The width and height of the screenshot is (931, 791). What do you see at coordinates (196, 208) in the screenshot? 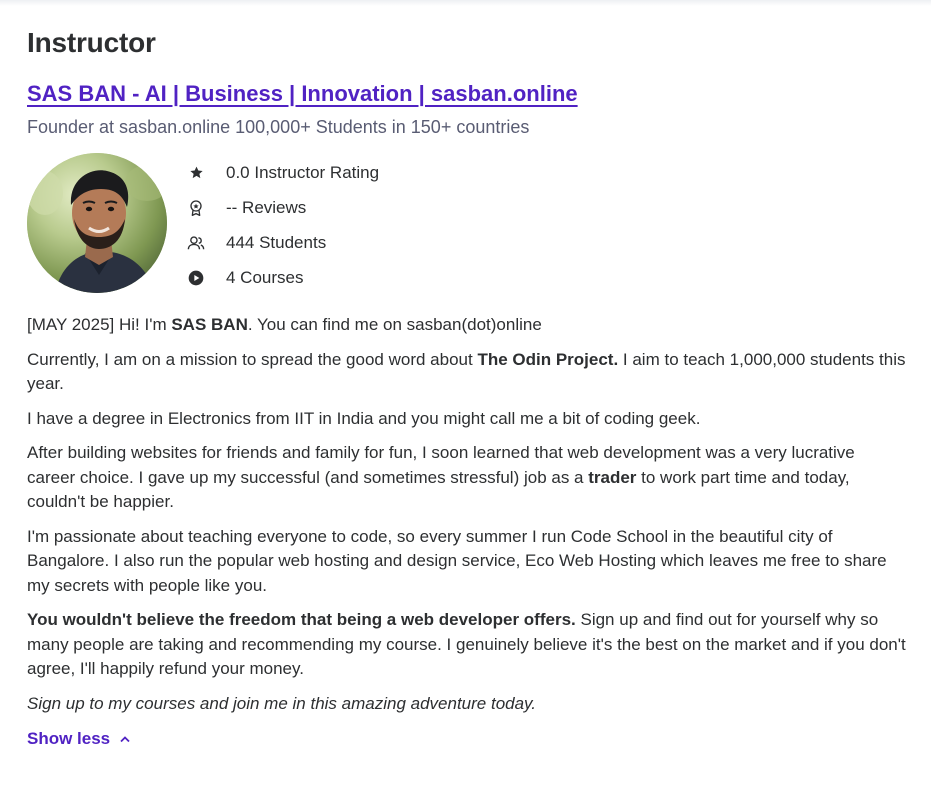
I see `award-ribbon-icon` at bounding box center [196, 208].